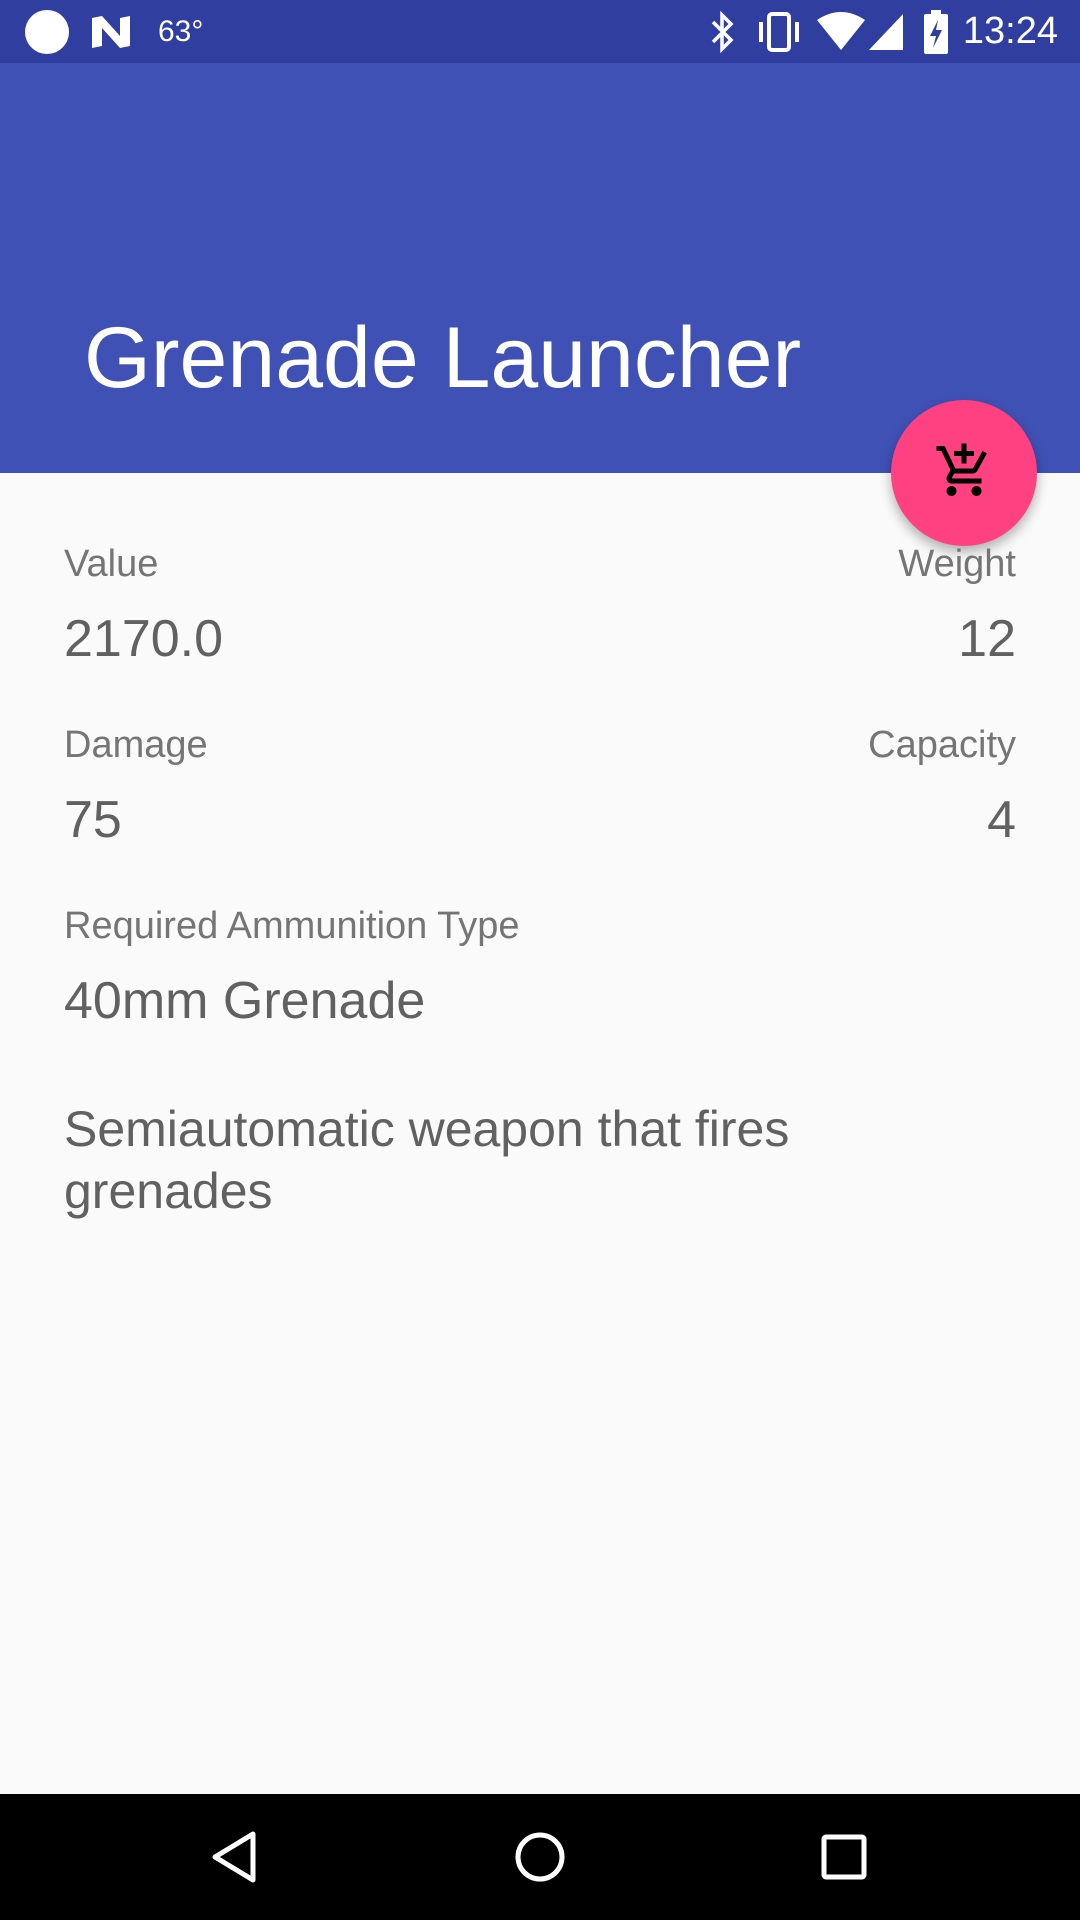 Image resolution: width=1080 pixels, height=1920 pixels. Describe the element at coordinates (111, 564) in the screenshot. I see `value-label: Value` at that location.